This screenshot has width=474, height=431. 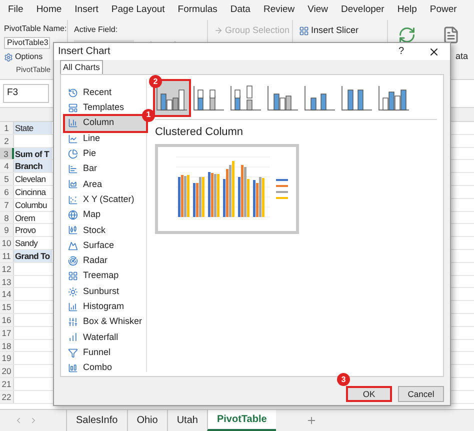 I want to click on chart-type-item: Column, so click(x=105, y=123).